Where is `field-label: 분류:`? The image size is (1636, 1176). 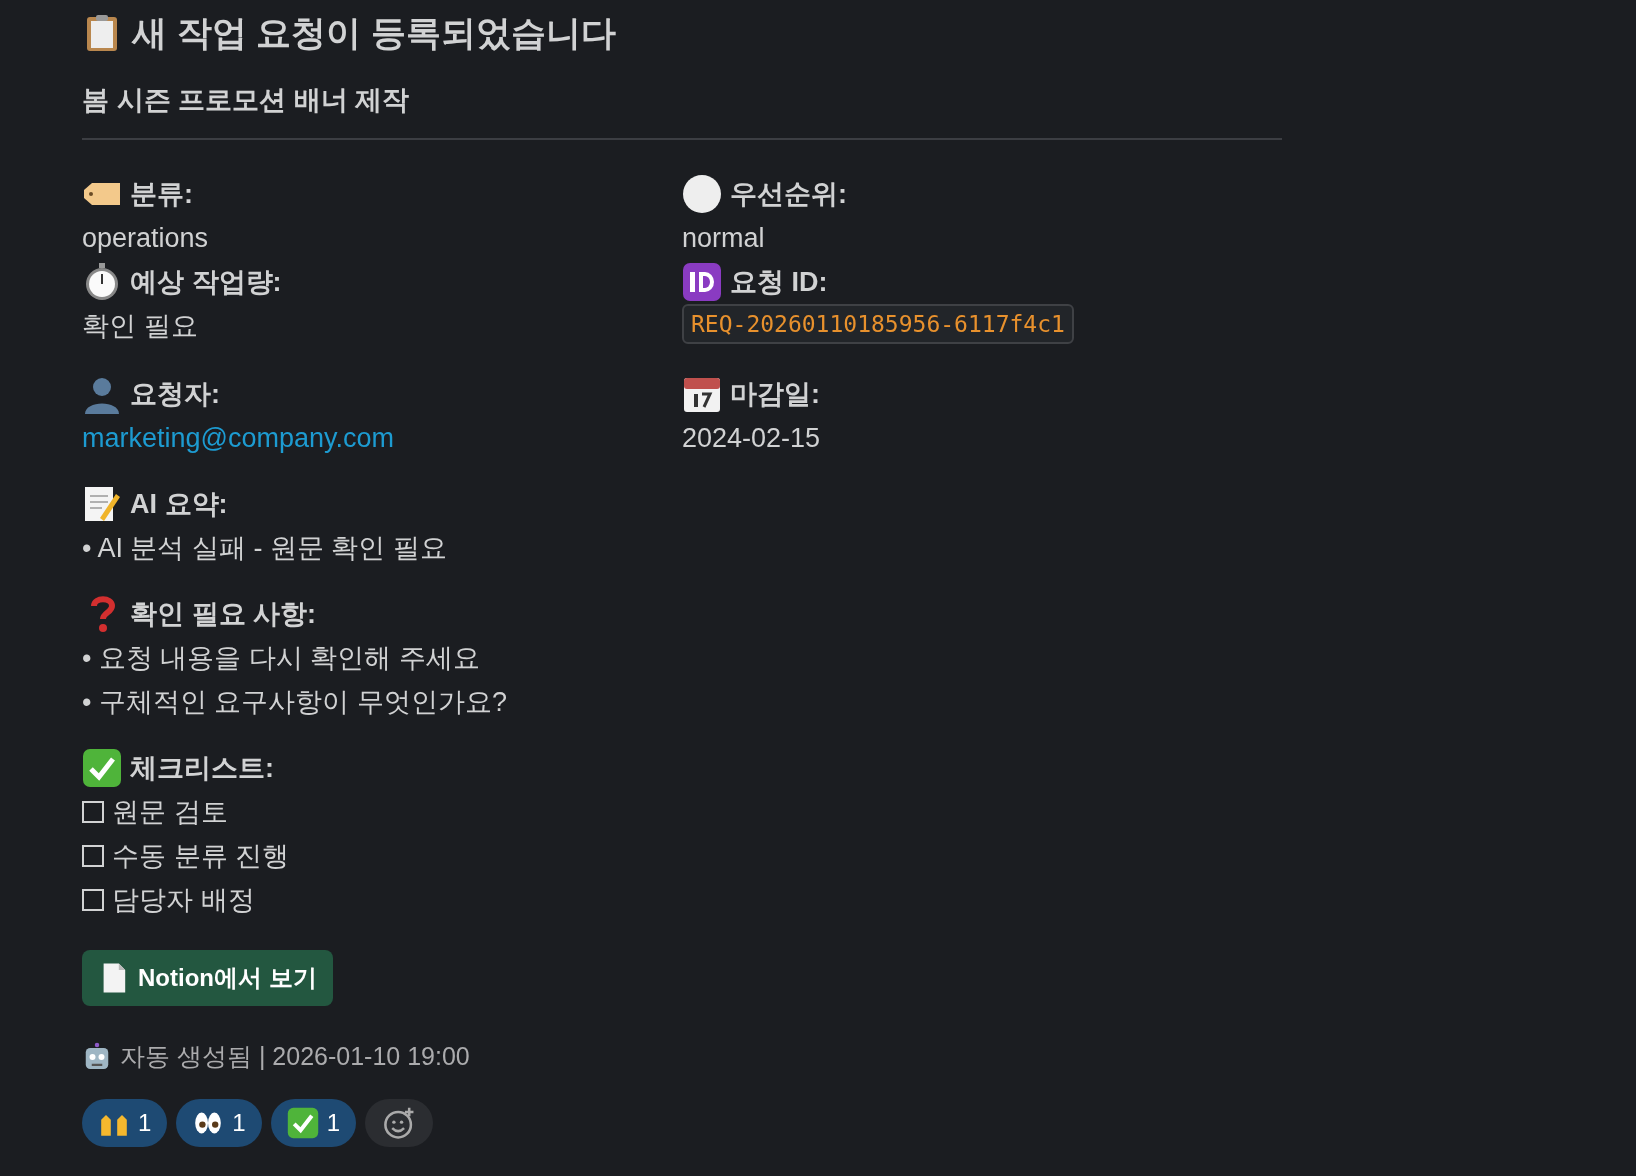
field-label: 분류: is located at coordinates (161, 194).